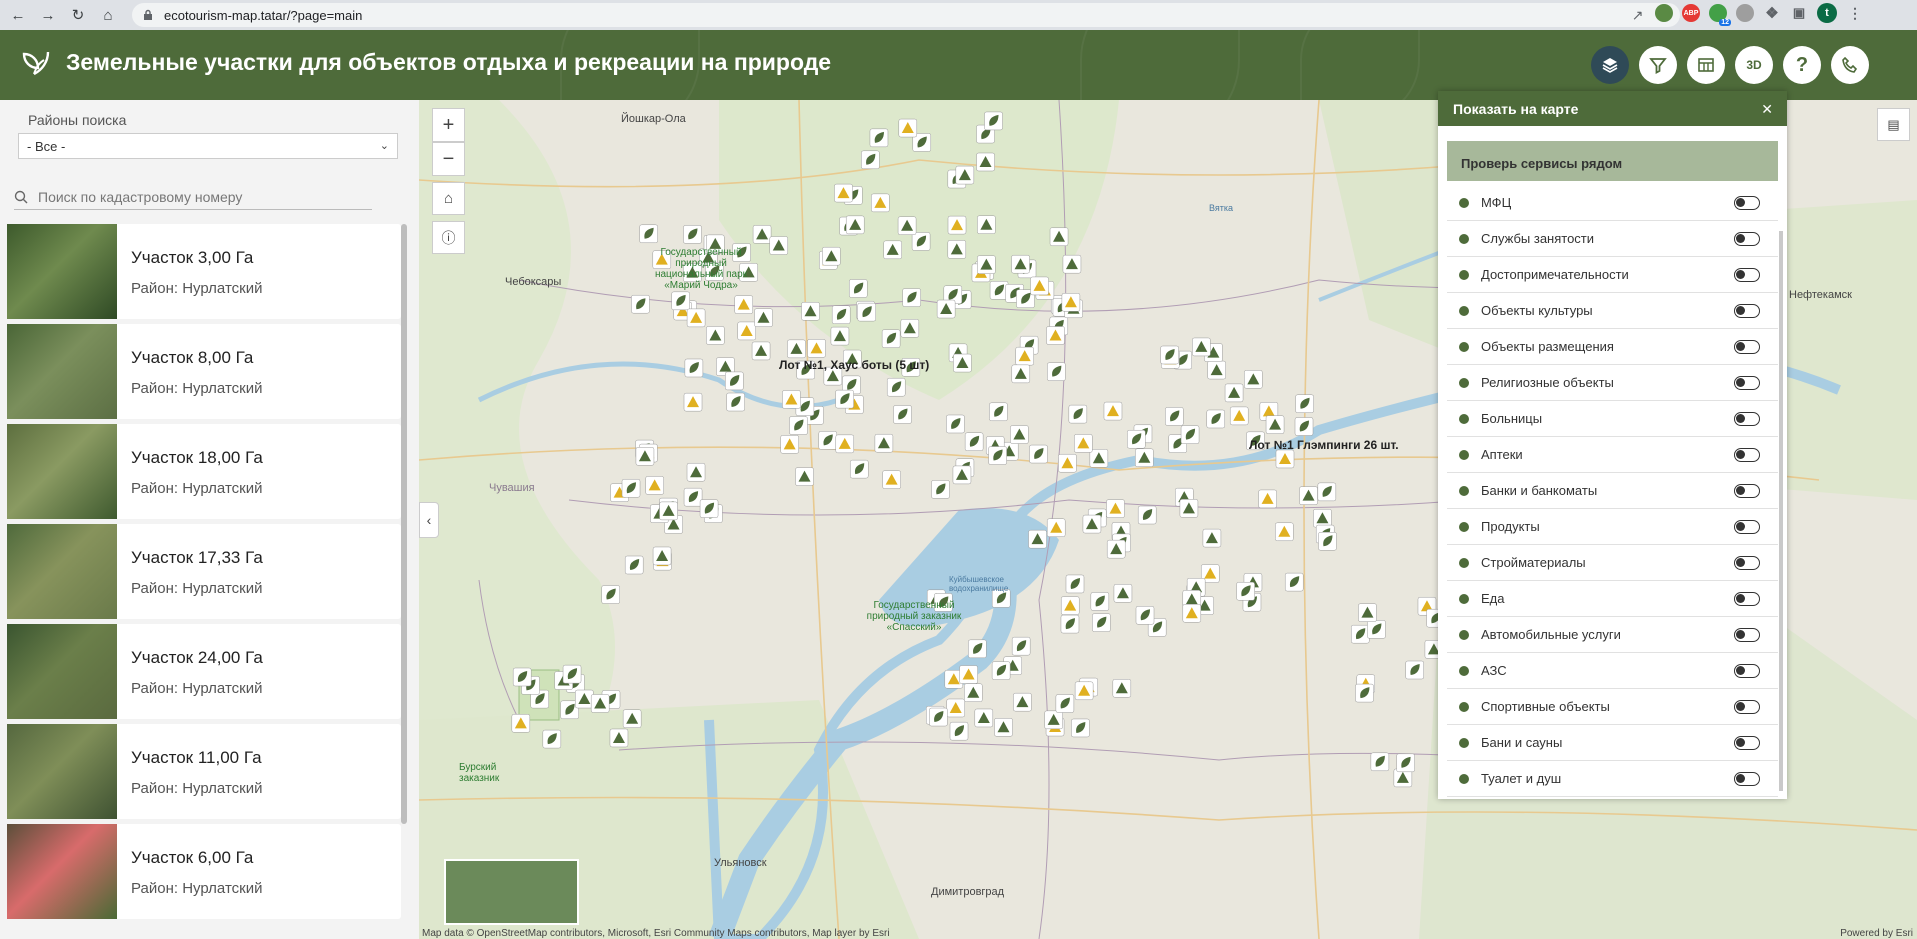  I want to click on layers-button, so click(1610, 65).